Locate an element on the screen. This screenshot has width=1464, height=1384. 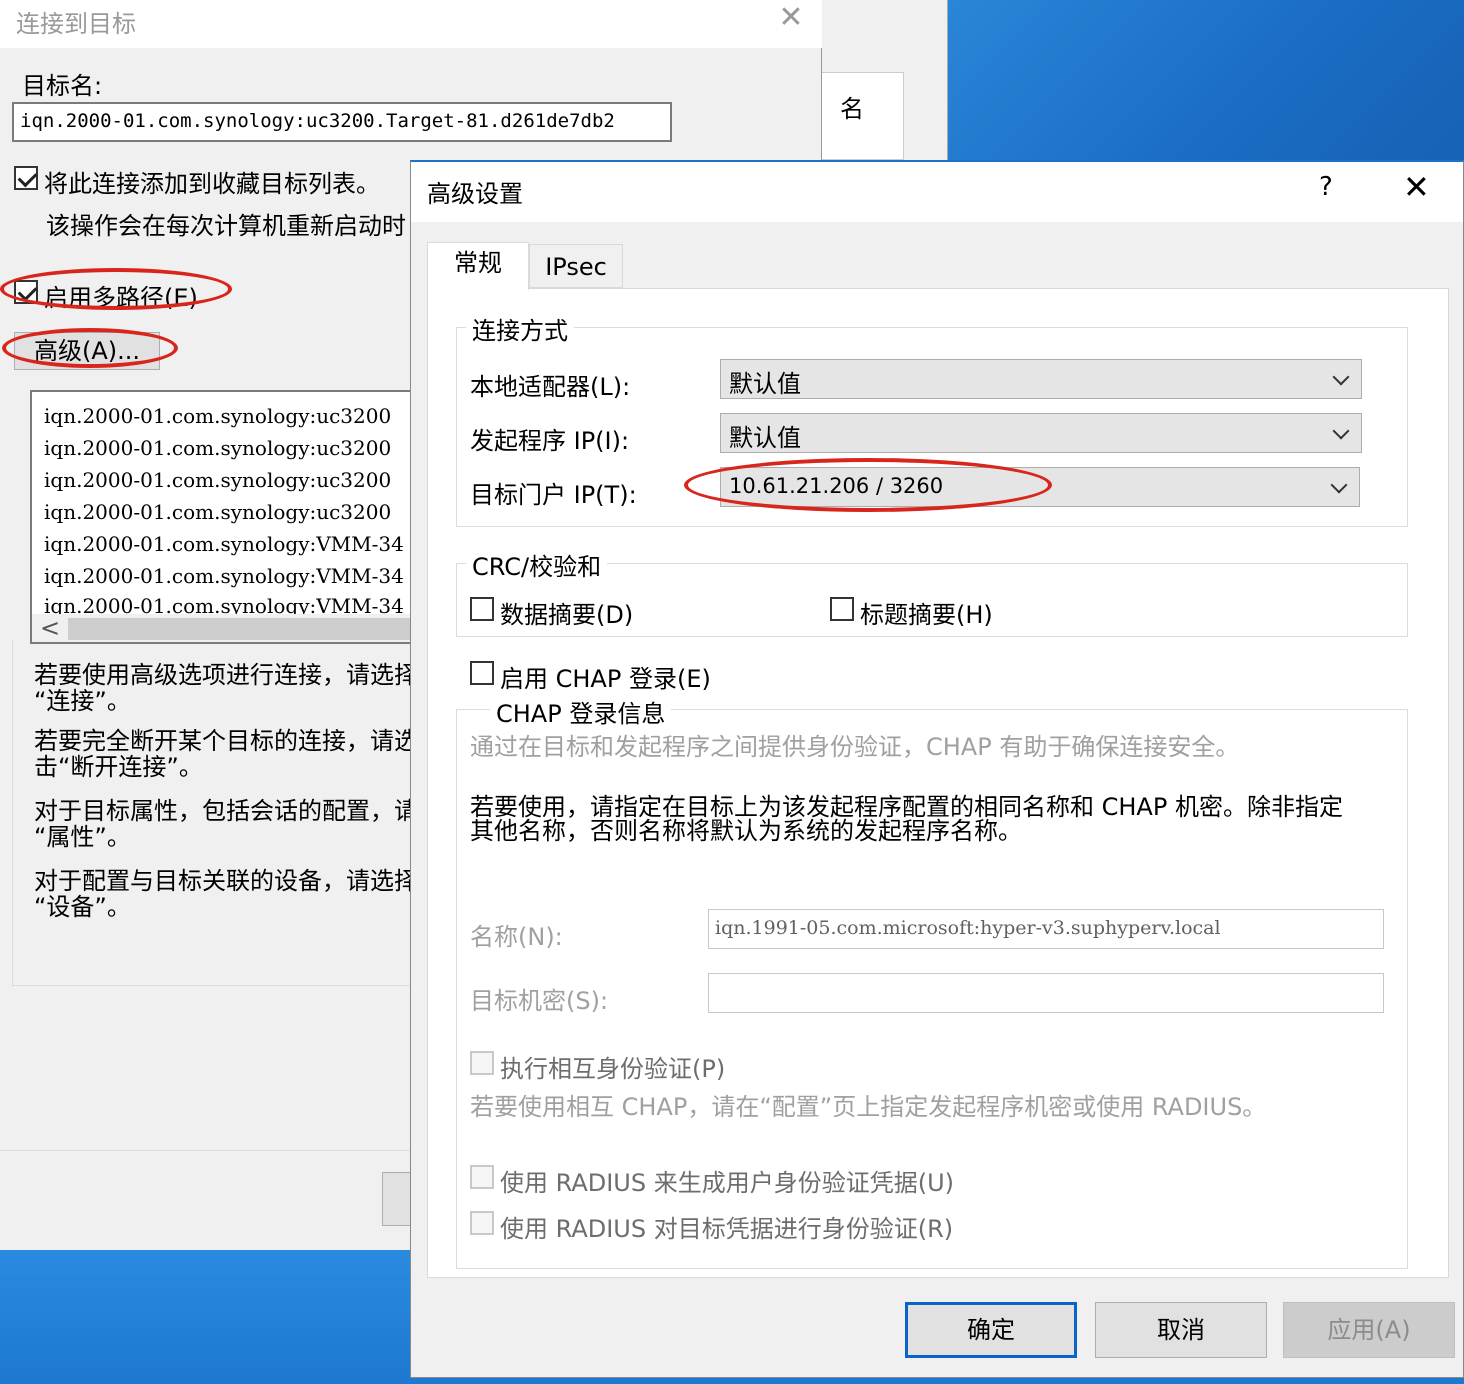
tab-ipsec: IPsec is located at coordinates (576, 266).